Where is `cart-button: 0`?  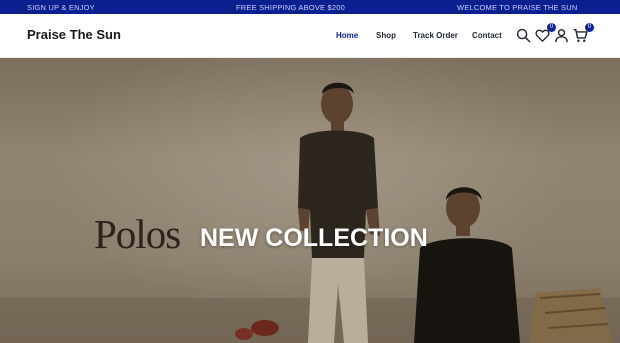
cart-button: 0 is located at coordinates (583, 33).